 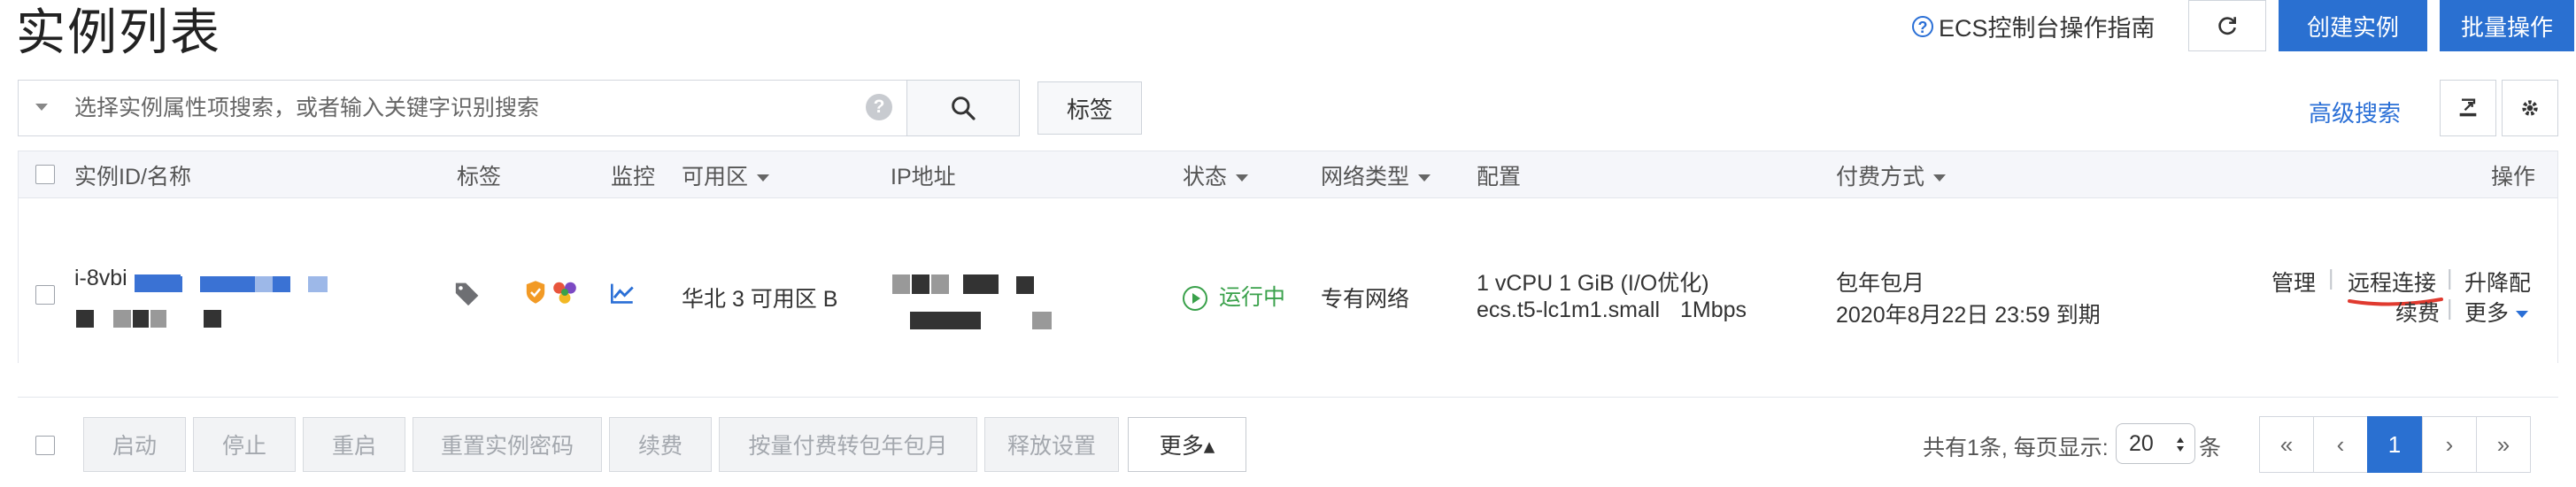 I want to click on manage-link: 管理, so click(x=2293, y=282).